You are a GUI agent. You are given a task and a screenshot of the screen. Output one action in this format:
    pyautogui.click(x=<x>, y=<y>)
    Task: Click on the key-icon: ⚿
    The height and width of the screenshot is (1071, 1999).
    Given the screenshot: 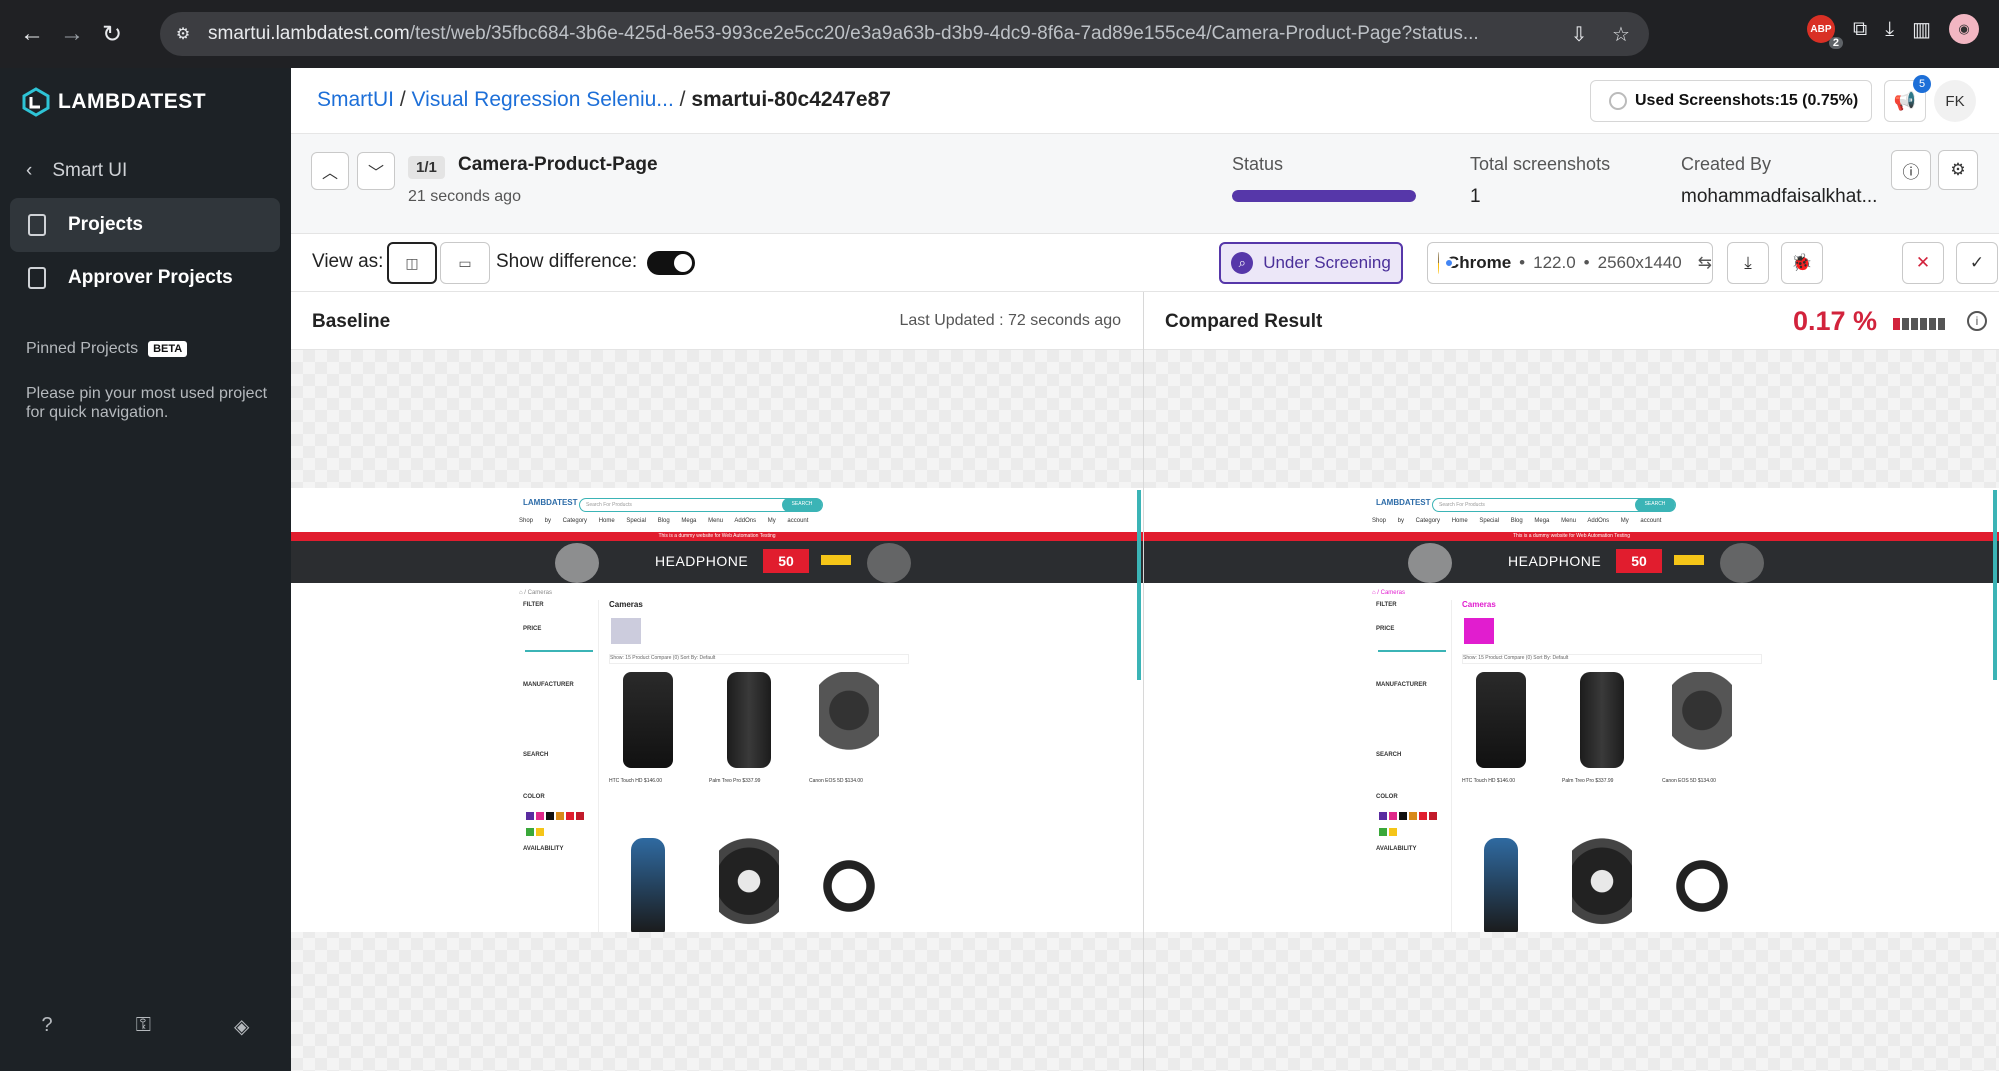 What is the action you would take?
    pyautogui.click(x=143, y=1026)
    